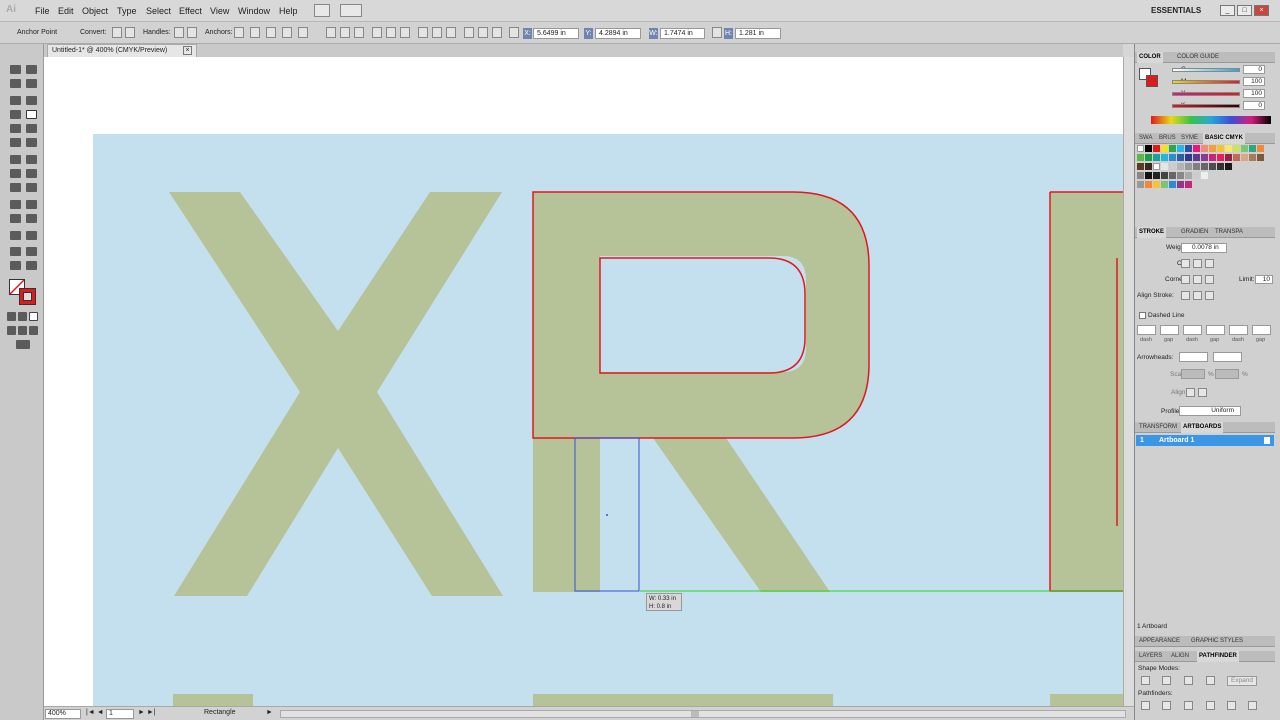 Image resolution: width=1280 pixels, height=720 pixels. What do you see at coordinates (31, 142) in the screenshot?
I see `eraser-tool-icon` at bounding box center [31, 142].